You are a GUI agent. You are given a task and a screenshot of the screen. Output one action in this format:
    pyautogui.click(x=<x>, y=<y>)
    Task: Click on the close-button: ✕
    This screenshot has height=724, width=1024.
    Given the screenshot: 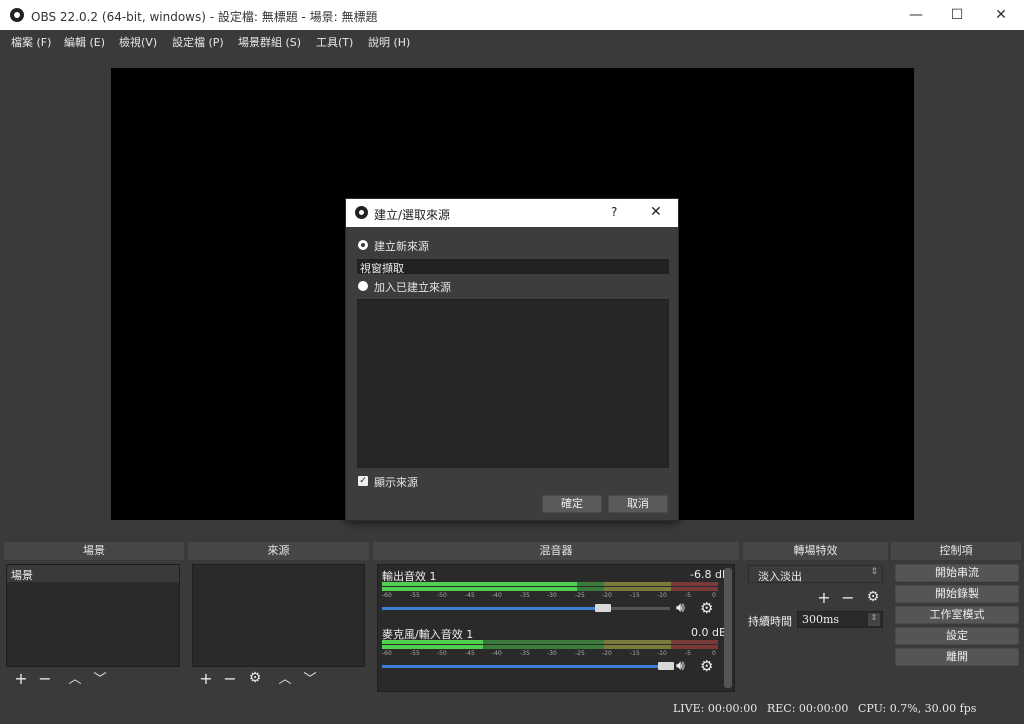 What is the action you would take?
    pyautogui.click(x=1001, y=15)
    